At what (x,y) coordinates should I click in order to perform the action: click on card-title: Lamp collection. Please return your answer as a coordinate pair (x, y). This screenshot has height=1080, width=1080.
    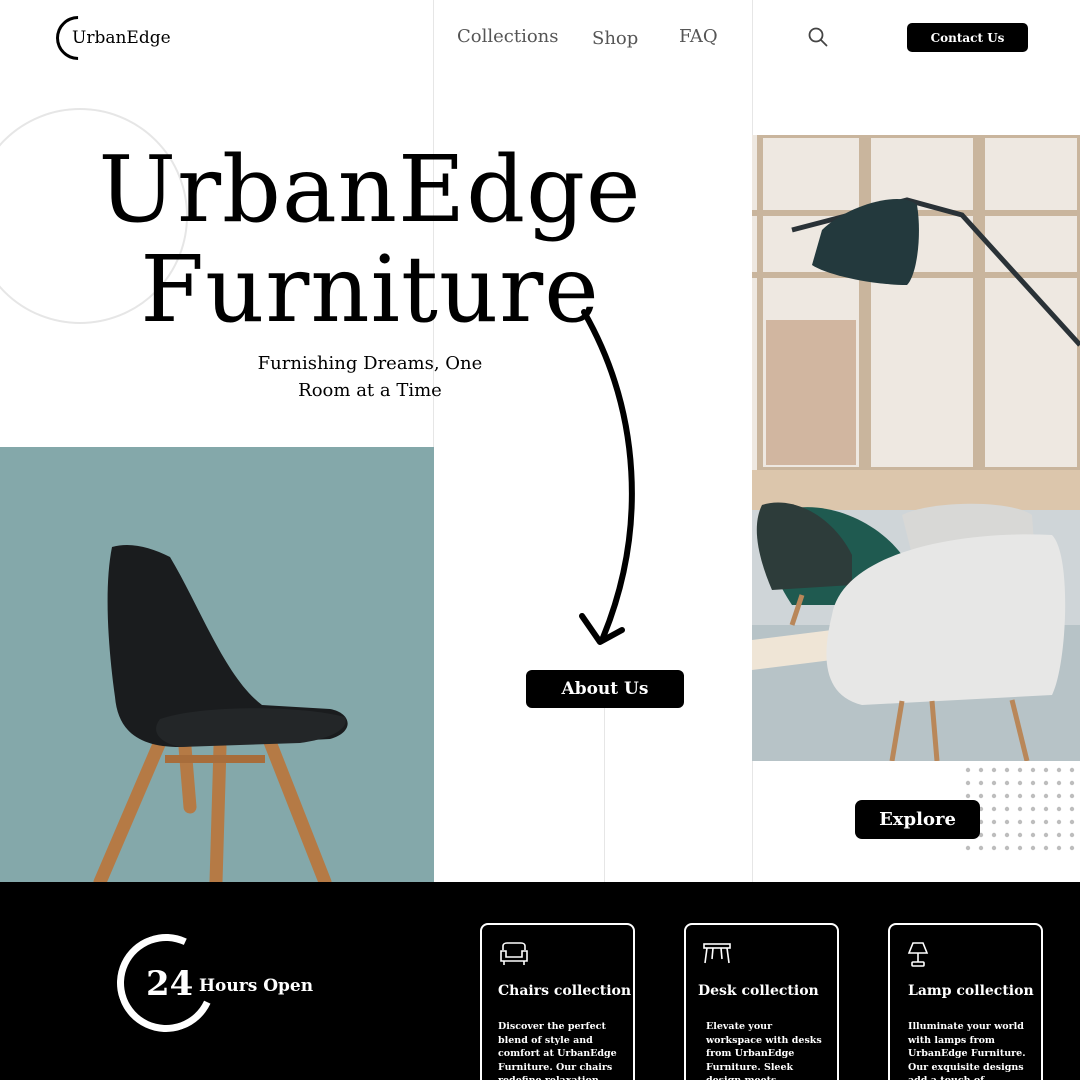
    Looking at the image, I should click on (971, 991).